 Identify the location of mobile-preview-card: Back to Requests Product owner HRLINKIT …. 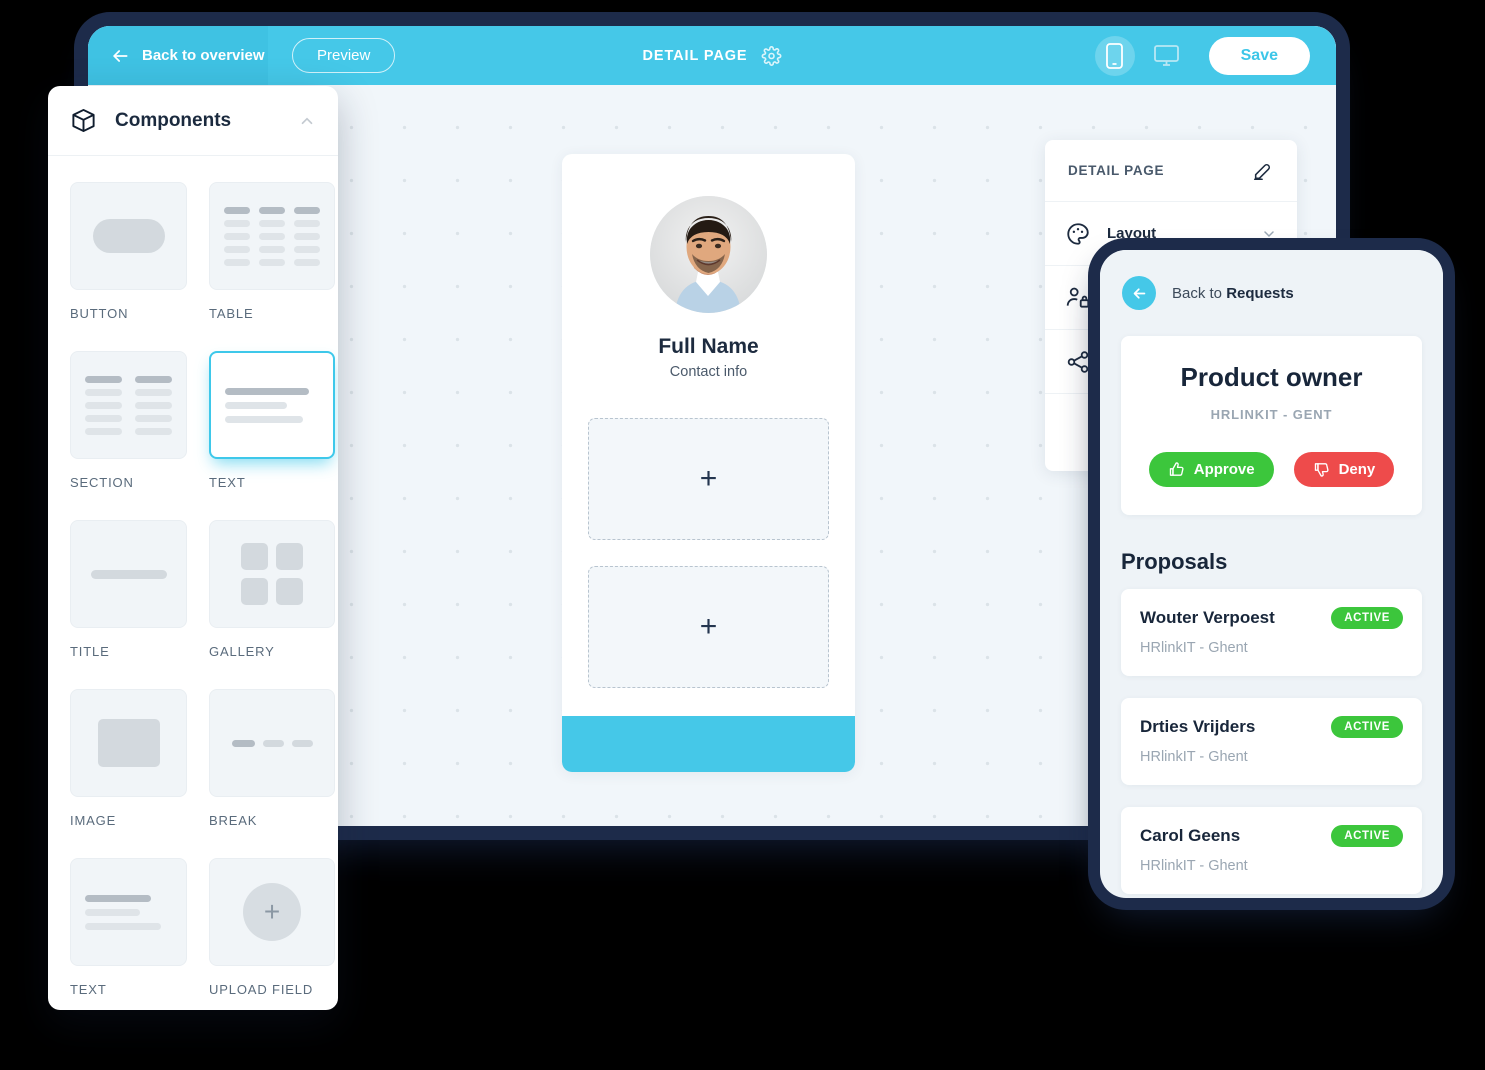
(1271, 574).